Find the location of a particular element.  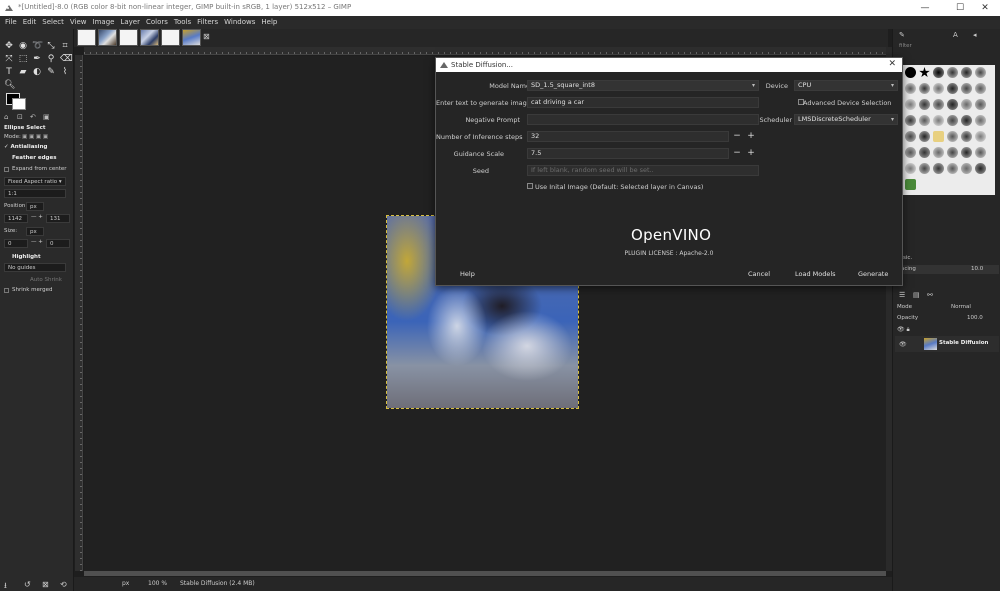

size-w-field: 0 is located at coordinates (16, 243).